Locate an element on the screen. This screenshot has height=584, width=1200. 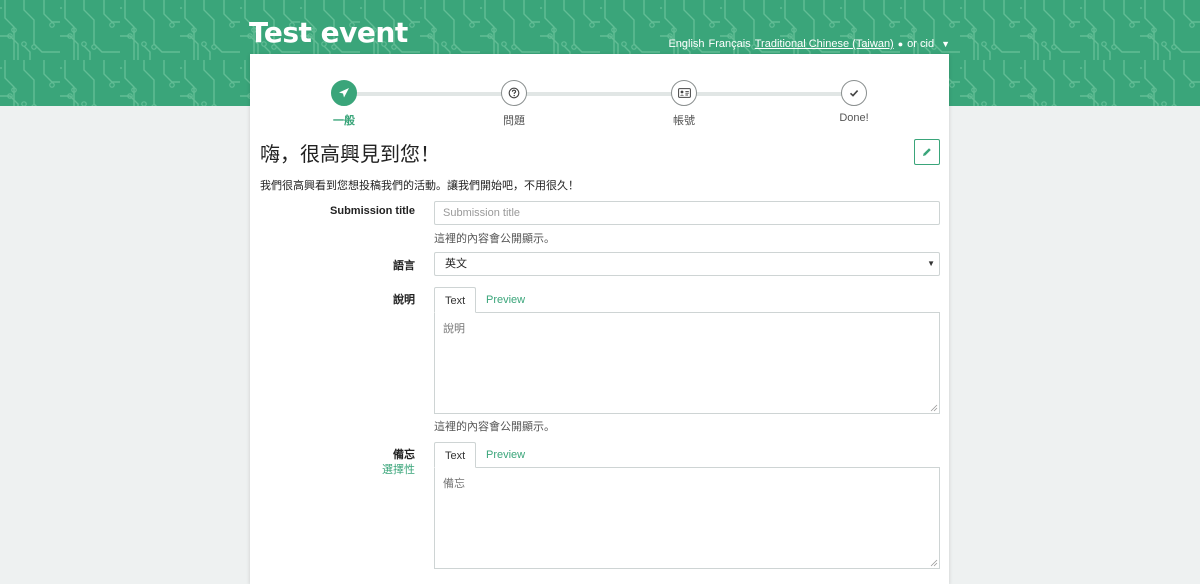
stepper: 一般 問題 帳號 Done! is located at coordinates (599, 105).